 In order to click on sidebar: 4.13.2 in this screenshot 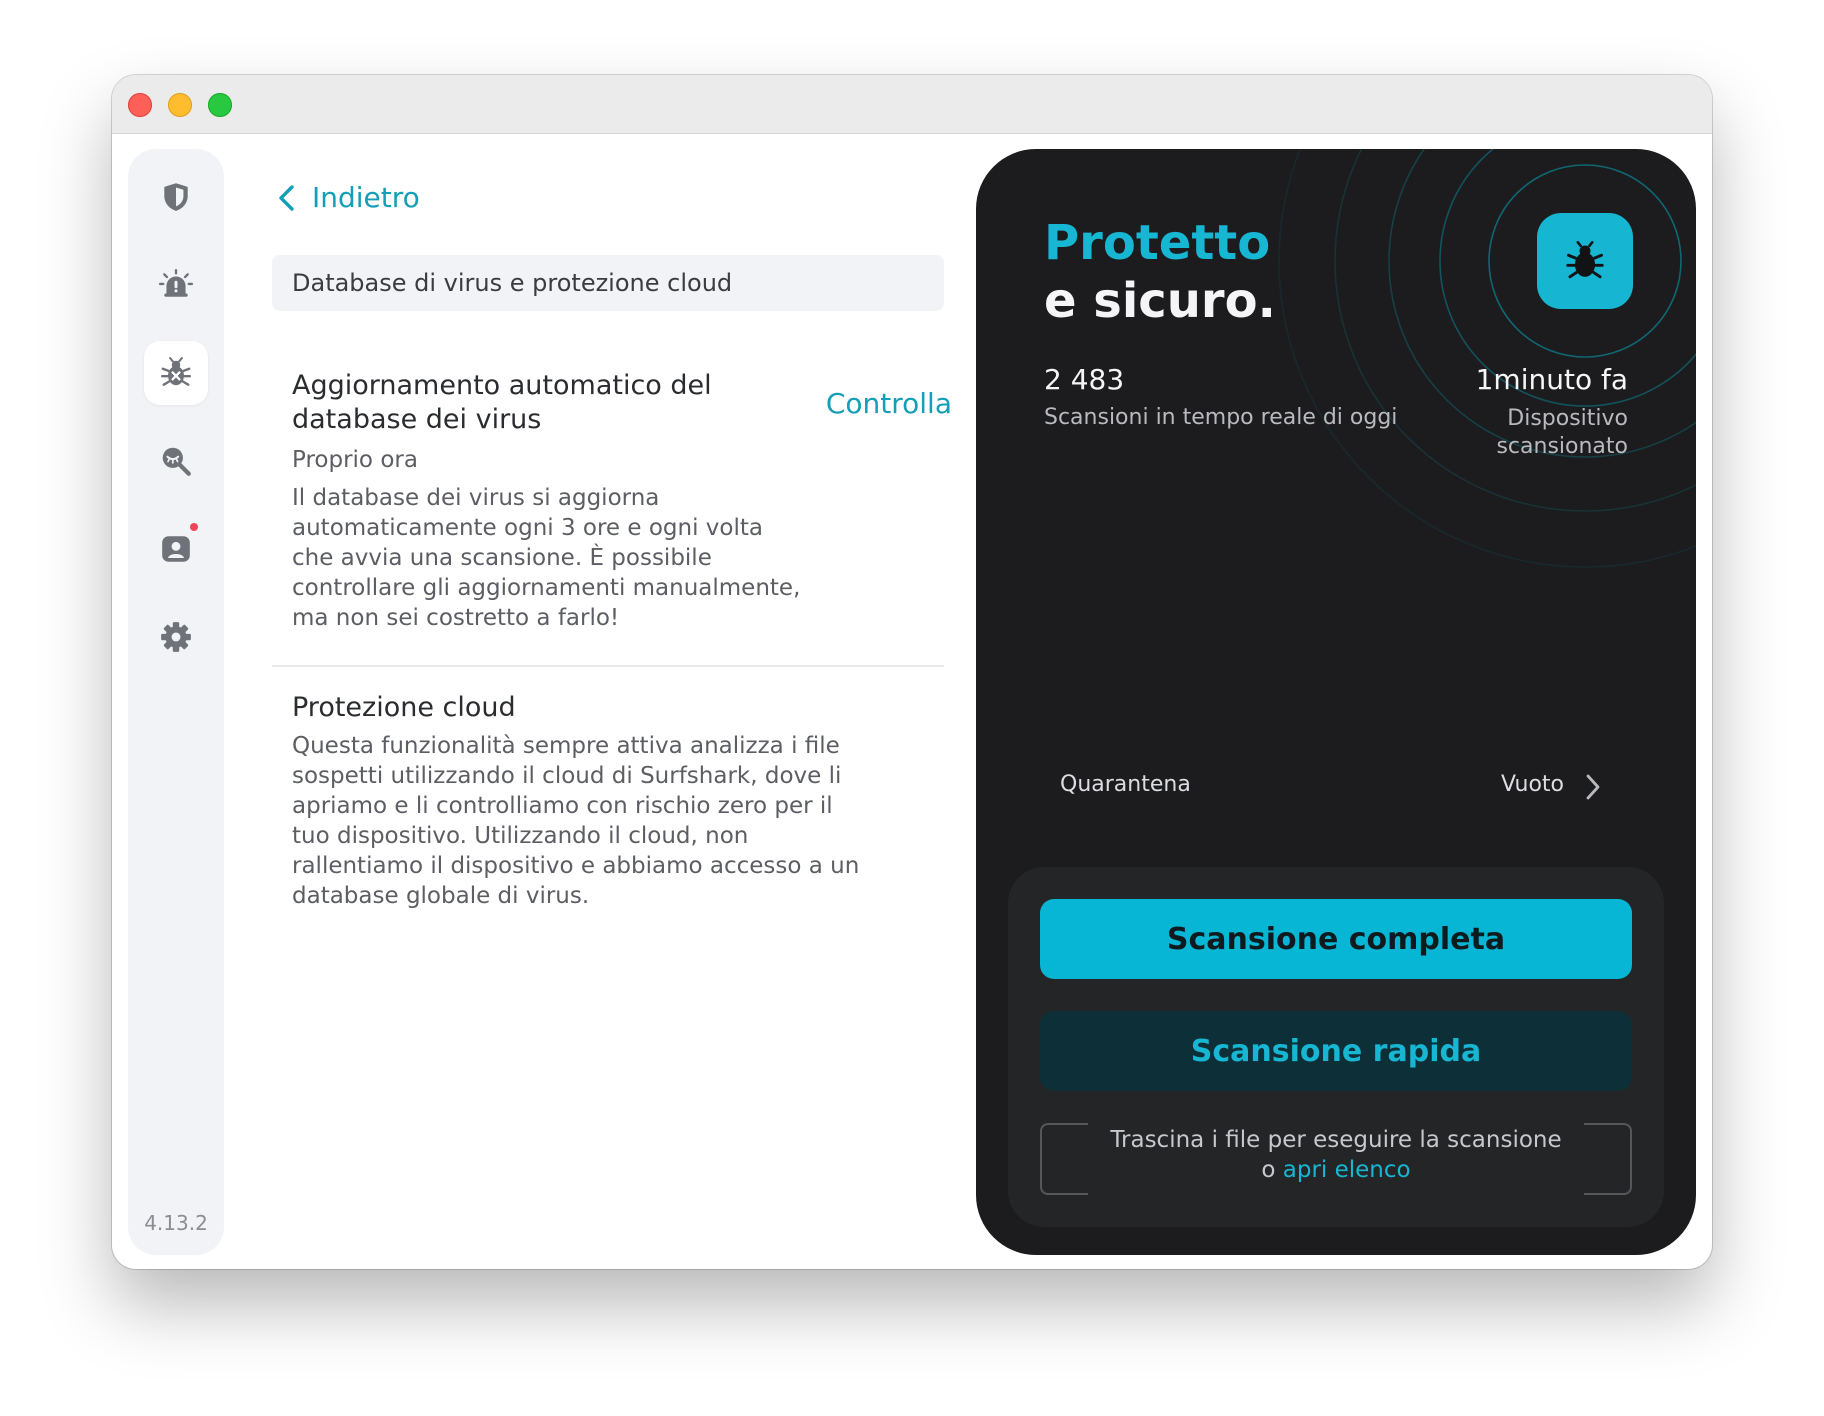, I will do `click(176, 702)`.